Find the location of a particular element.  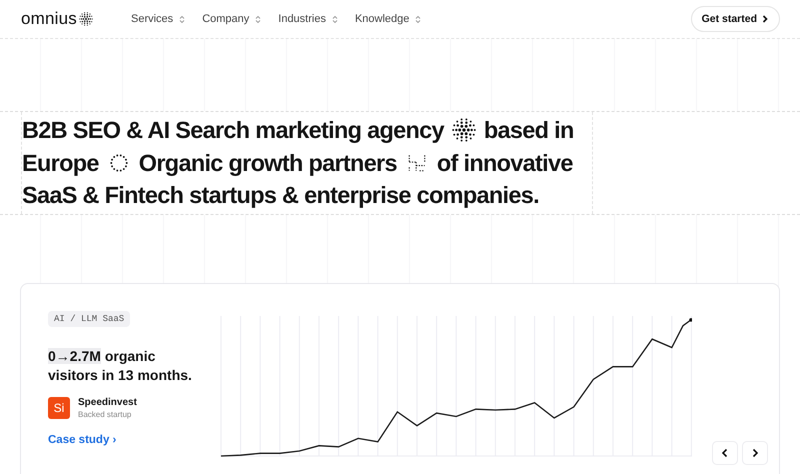

previous-button is located at coordinates (725, 452).